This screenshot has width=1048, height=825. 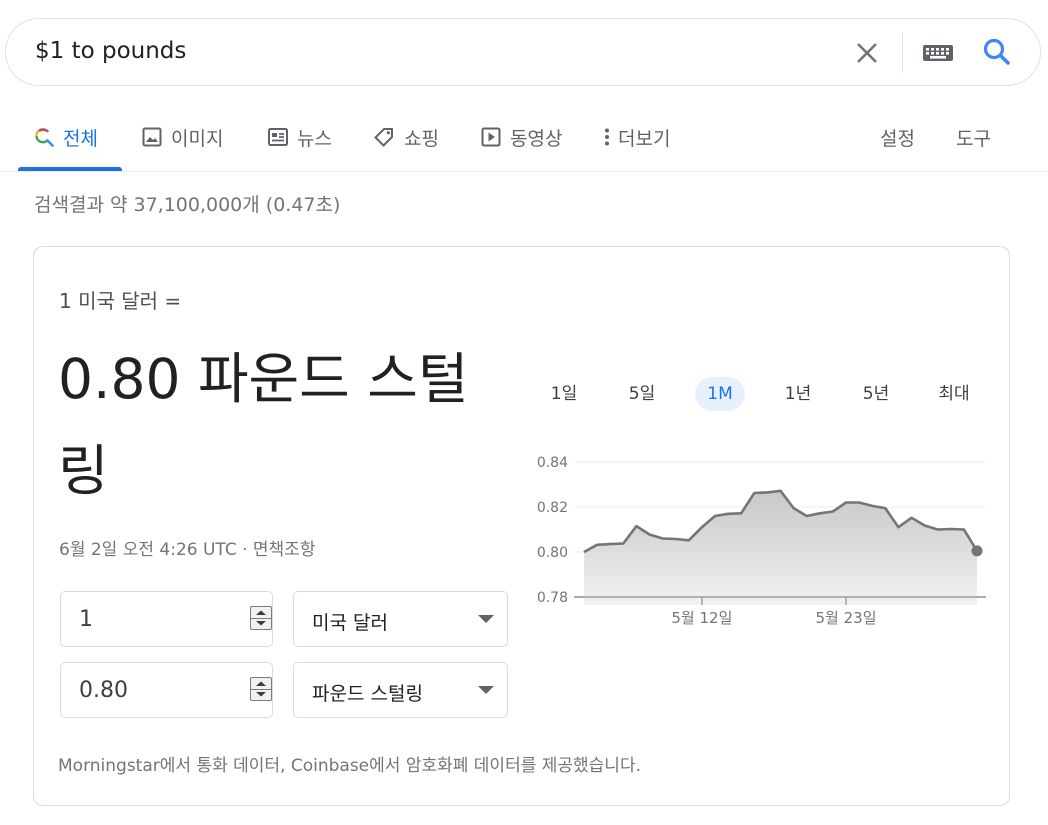 I want to click on tab-images: 이미지, so click(x=182, y=137).